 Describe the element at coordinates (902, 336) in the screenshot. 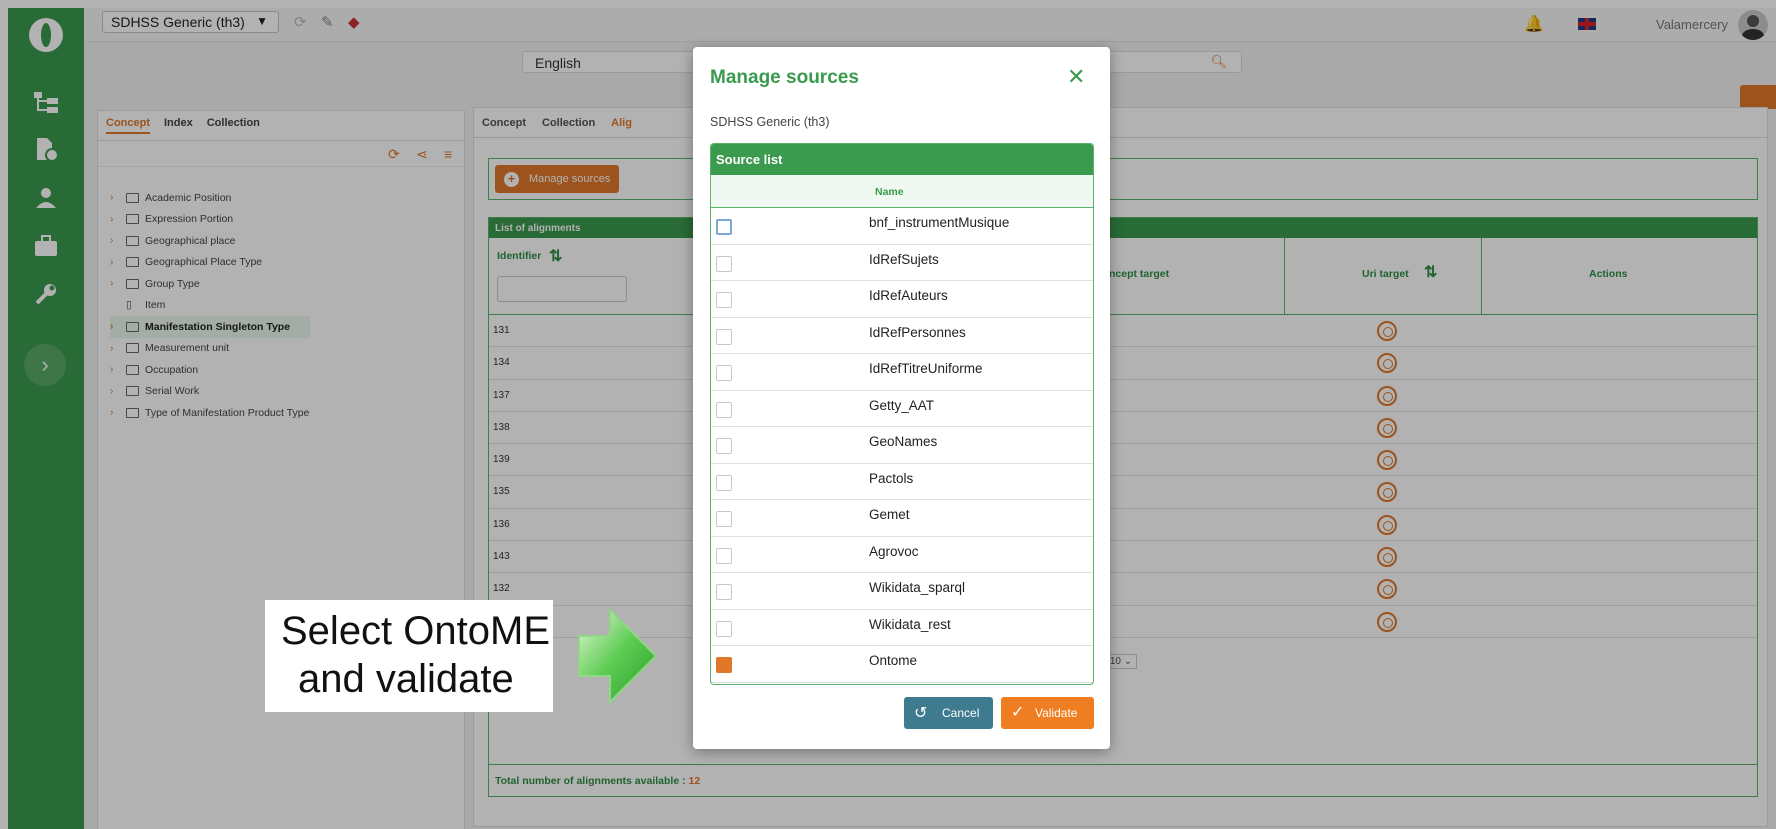

I see `source-row: IdRefPersonnes` at that location.